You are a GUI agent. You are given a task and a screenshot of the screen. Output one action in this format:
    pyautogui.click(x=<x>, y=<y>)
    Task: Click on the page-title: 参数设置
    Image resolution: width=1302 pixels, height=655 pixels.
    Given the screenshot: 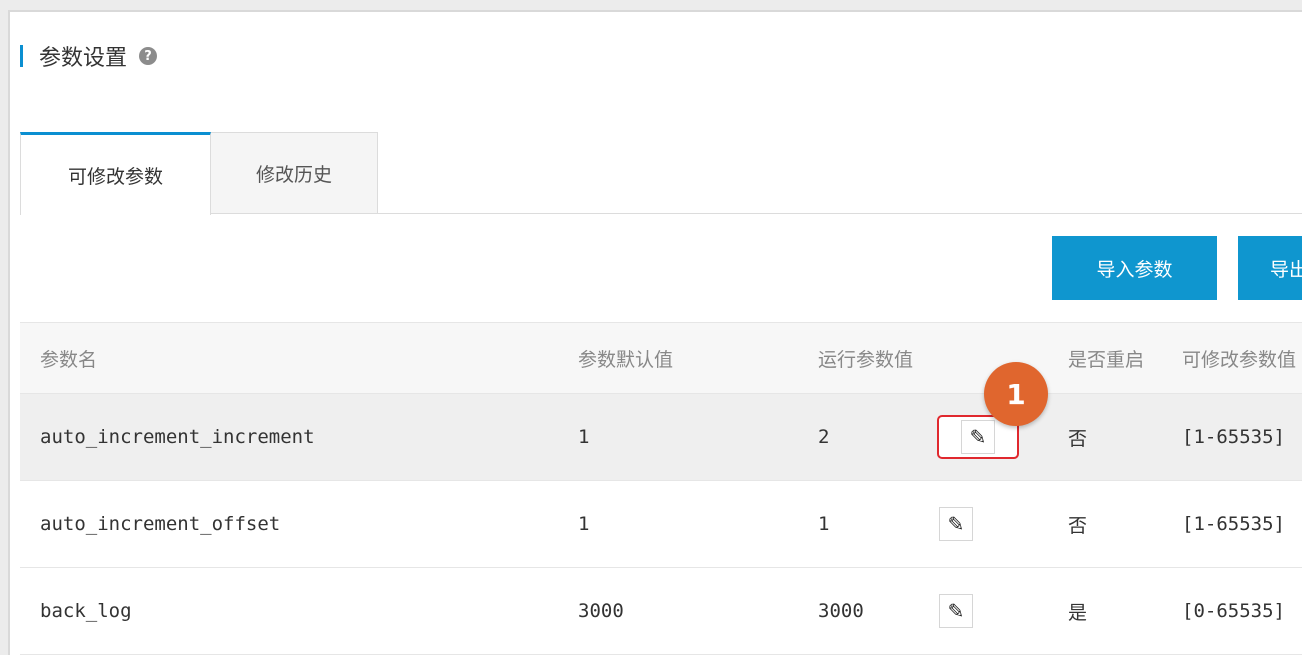 What is the action you would take?
    pyautogui.click(x=83, y=58)
    